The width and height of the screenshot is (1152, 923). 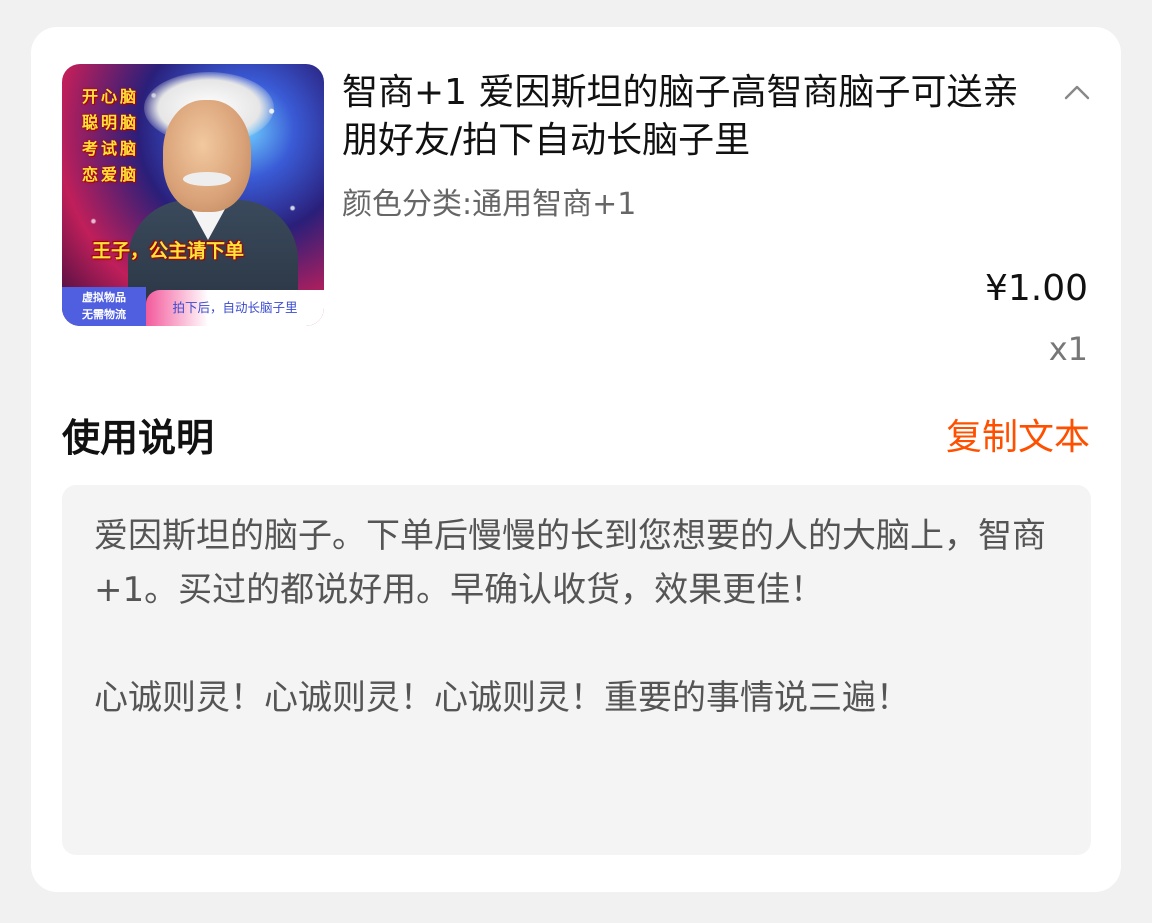 What do you see at coordinates (111, 174) in the screenshot?
I see `thumbnail-side-line: 恋爱脑` at bounding box center [111, 174].